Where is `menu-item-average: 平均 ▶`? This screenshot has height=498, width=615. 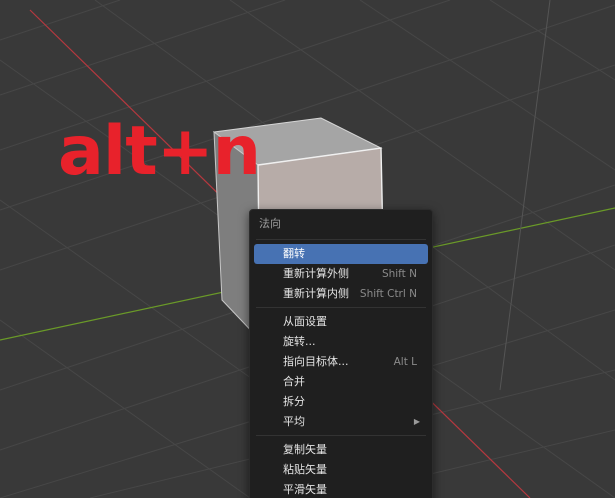
menu-item-average: 平均 ▶ is located at coordinates (341, 422).